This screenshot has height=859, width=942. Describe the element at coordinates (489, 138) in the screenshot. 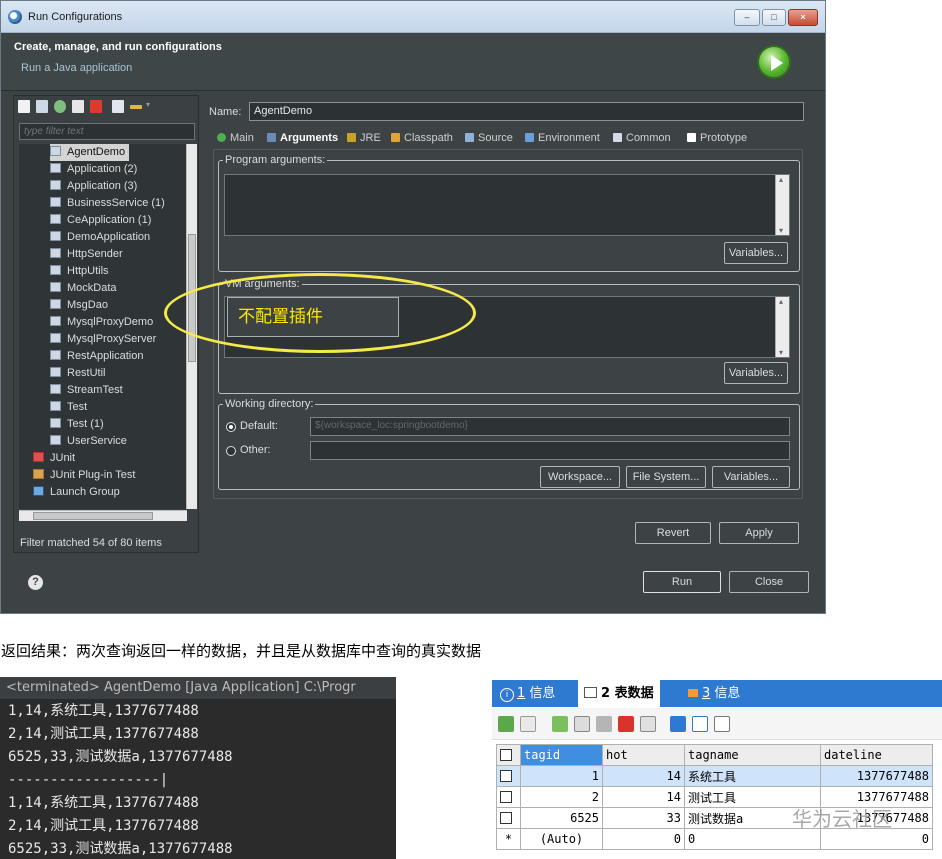

I see `tab-source: Source` at that location.